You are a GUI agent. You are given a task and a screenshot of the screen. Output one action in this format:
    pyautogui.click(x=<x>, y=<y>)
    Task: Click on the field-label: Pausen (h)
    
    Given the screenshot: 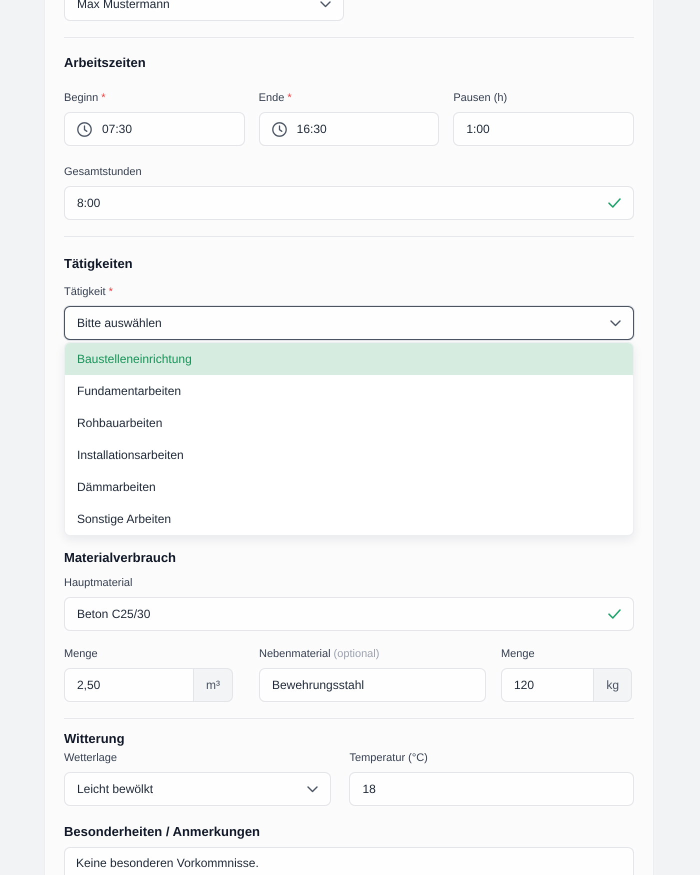 What is the action you would take?
    pyautogui.click(x=480, y=98)
    